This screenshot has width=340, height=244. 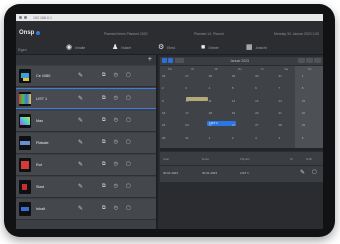 What do you see at coordinates (303, 101) in the screenshot?
I see `calendar-day-cell: 15` at bounding box center [303, 101].